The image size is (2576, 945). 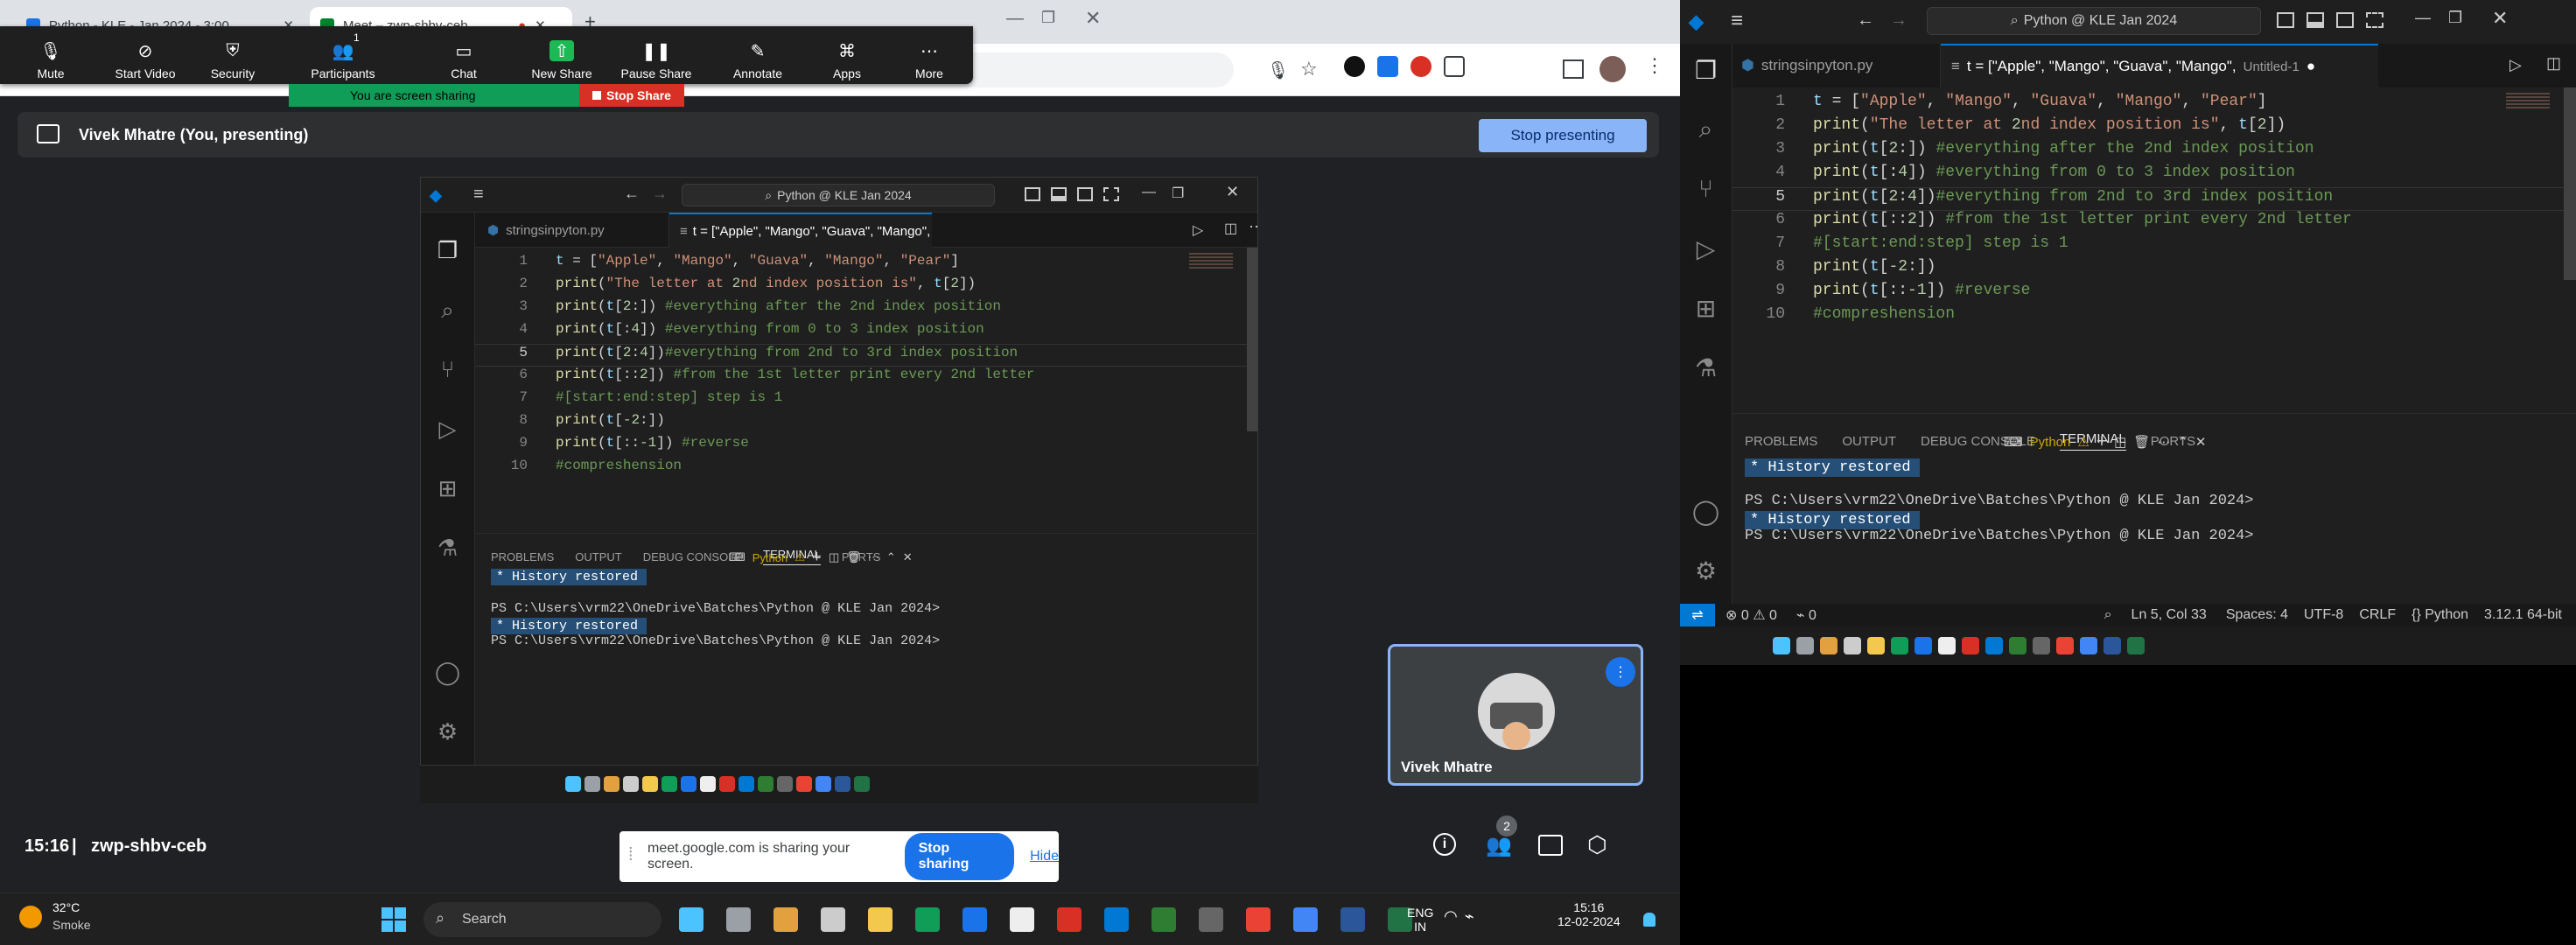 What do you see at coordinates (1597, 844) in the screenshot?
I see `activities-icon: ⬡` at bounding box center [1597, 844].